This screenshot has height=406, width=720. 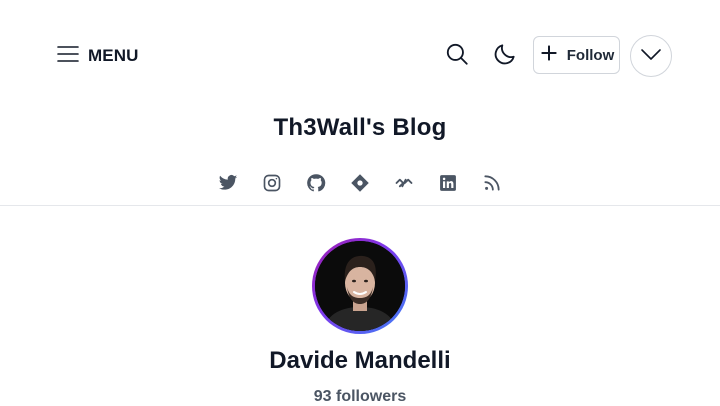 What do you see at coordinates (360, 397) in the screenshot?
I see `followers-count: 93 followers` at bounding box center [360, 397].